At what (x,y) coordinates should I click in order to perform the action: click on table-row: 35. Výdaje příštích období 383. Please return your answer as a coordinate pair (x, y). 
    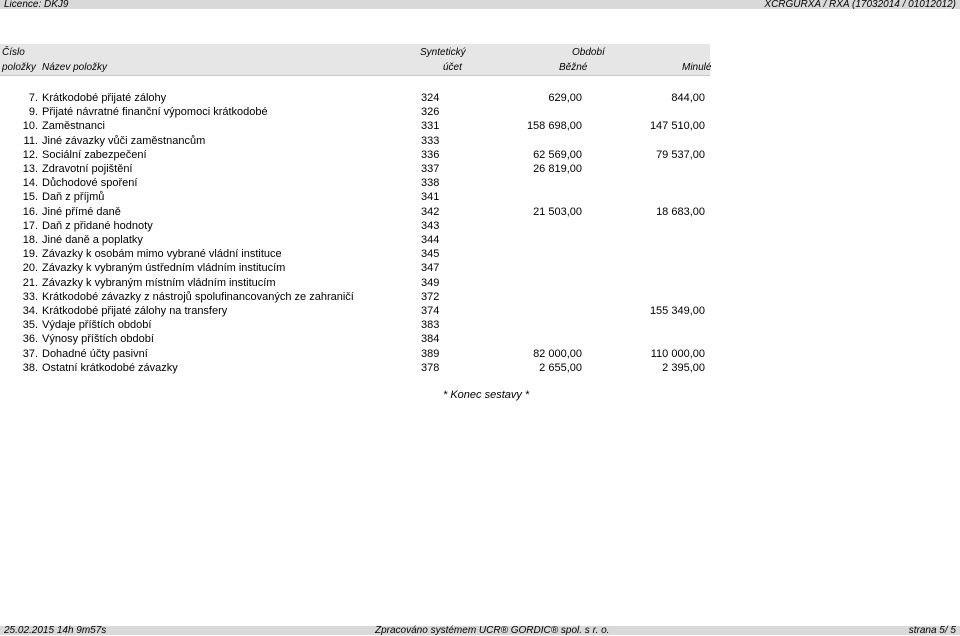
    Looking at the image, I should click on (355, 325).